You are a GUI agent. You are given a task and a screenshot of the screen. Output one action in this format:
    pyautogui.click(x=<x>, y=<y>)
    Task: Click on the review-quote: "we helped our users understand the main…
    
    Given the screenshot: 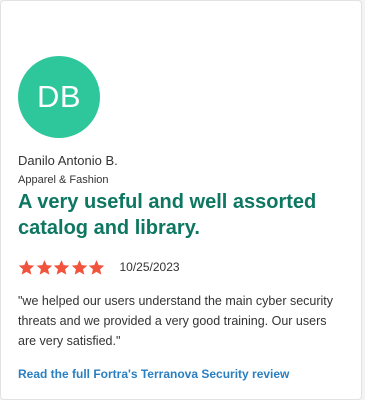 What is the action you would take?
    pyautogui.click(x=176, y=321)
    